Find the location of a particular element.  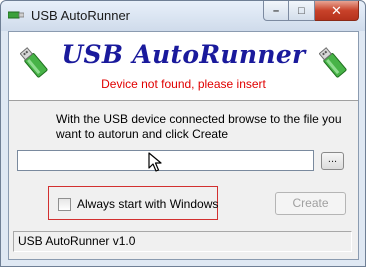

close-button: ✕ is located at coordinates (337, 11).